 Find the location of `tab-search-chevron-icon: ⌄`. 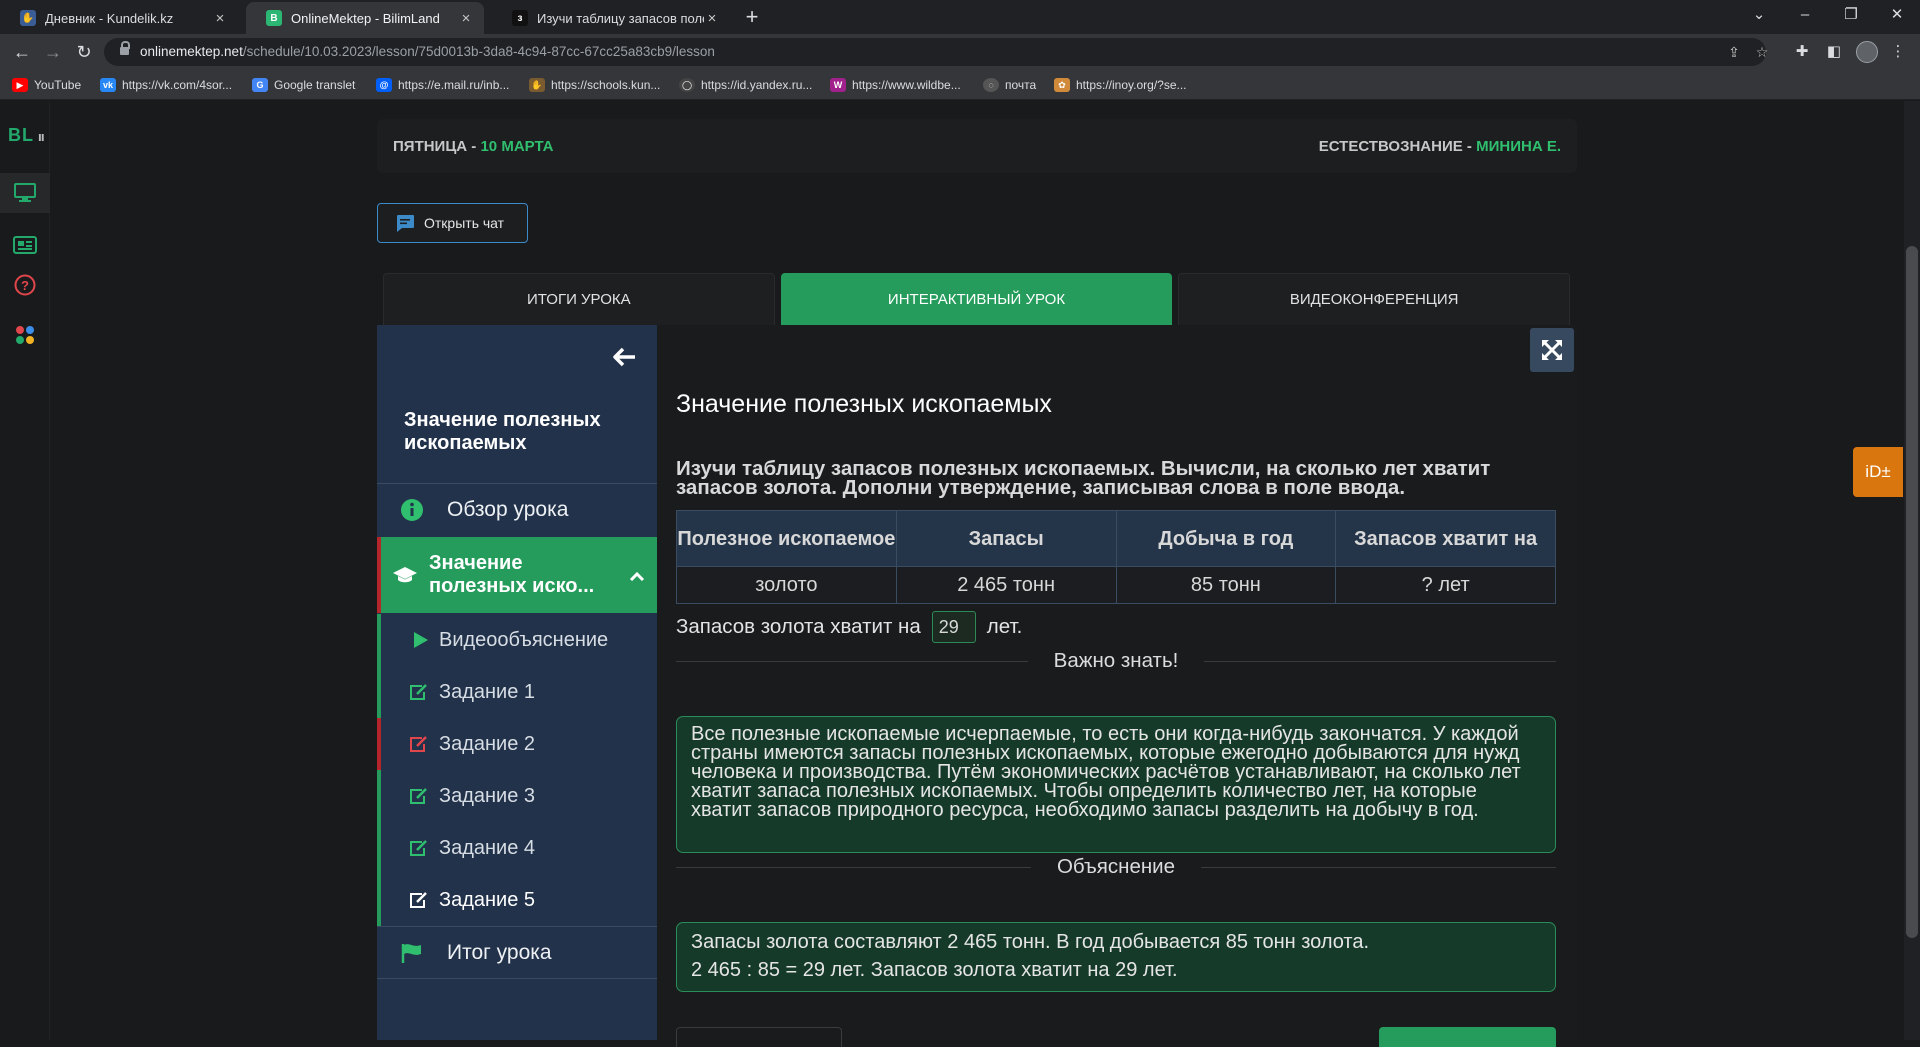

tab-search-chevron-icon: ⌄ is located at coordinates (1759, 15).